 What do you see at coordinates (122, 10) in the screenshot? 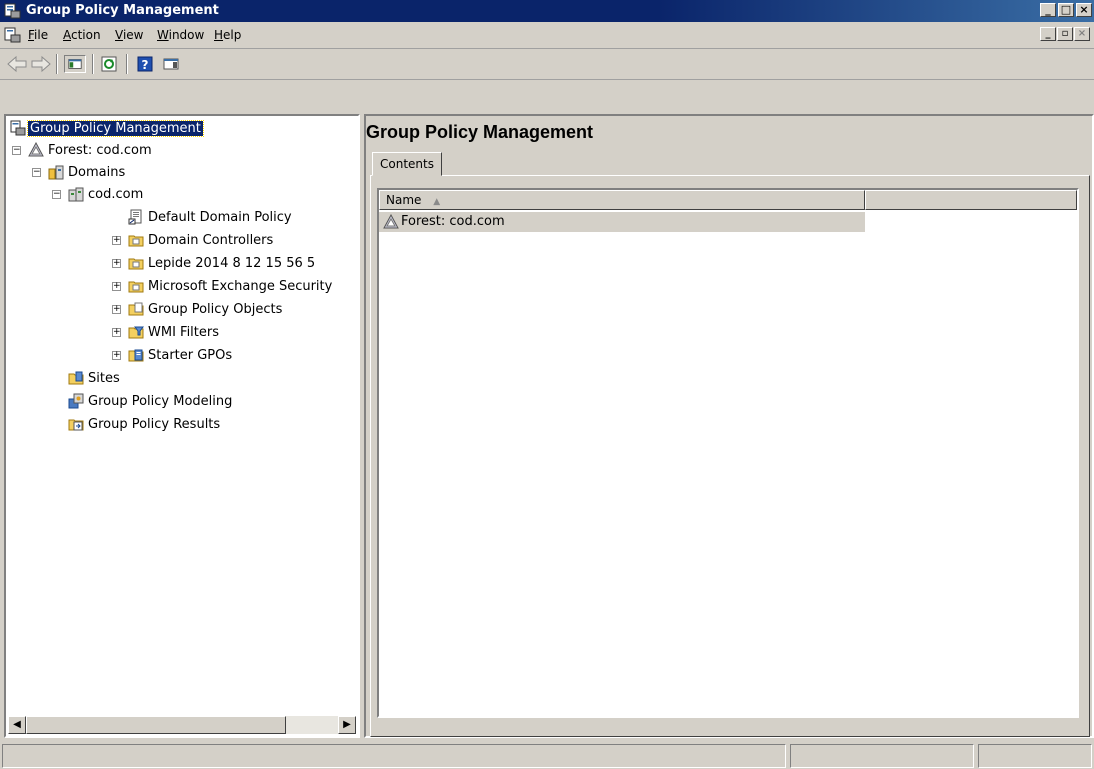
I see `window-title: Group Policy Management` at bounding box center [122, 10].